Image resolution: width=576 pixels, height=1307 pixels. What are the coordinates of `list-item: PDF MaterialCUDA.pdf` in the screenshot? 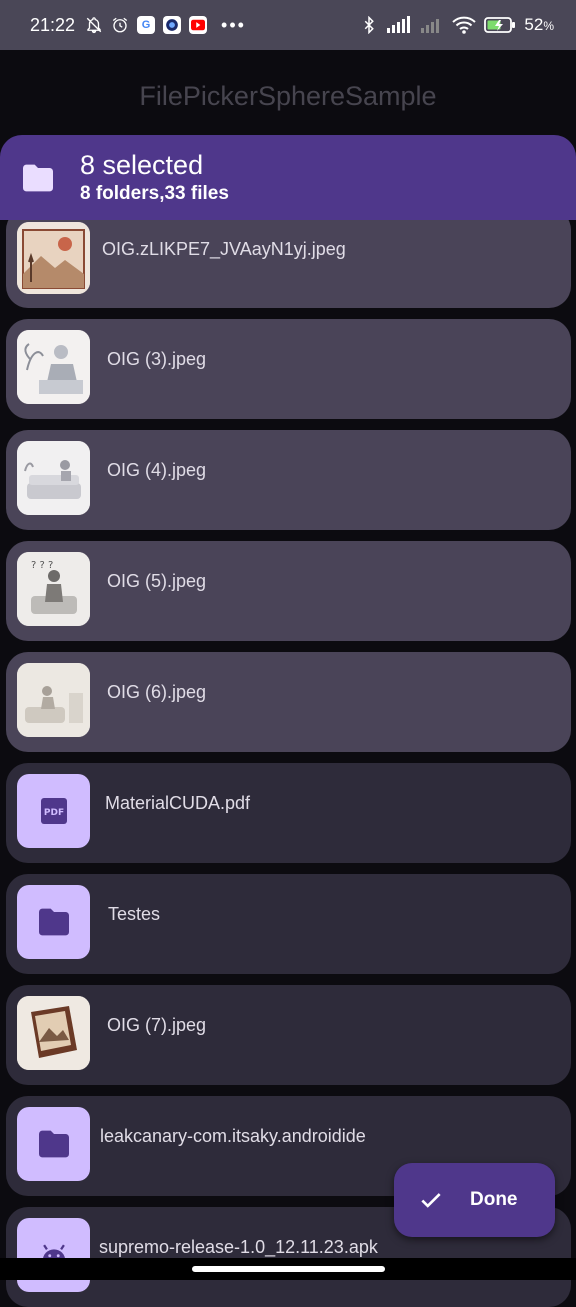 It's located at (288, 813).